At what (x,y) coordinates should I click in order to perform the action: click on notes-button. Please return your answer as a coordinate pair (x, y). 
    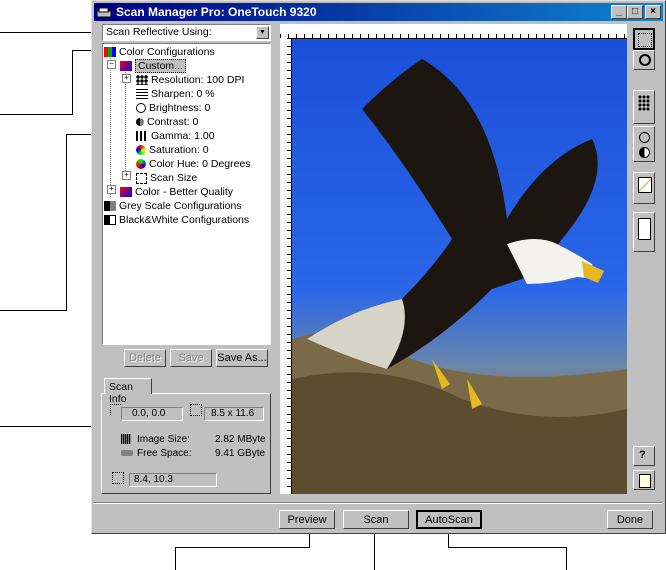
    Looking at the image, I should click on (644, 480).